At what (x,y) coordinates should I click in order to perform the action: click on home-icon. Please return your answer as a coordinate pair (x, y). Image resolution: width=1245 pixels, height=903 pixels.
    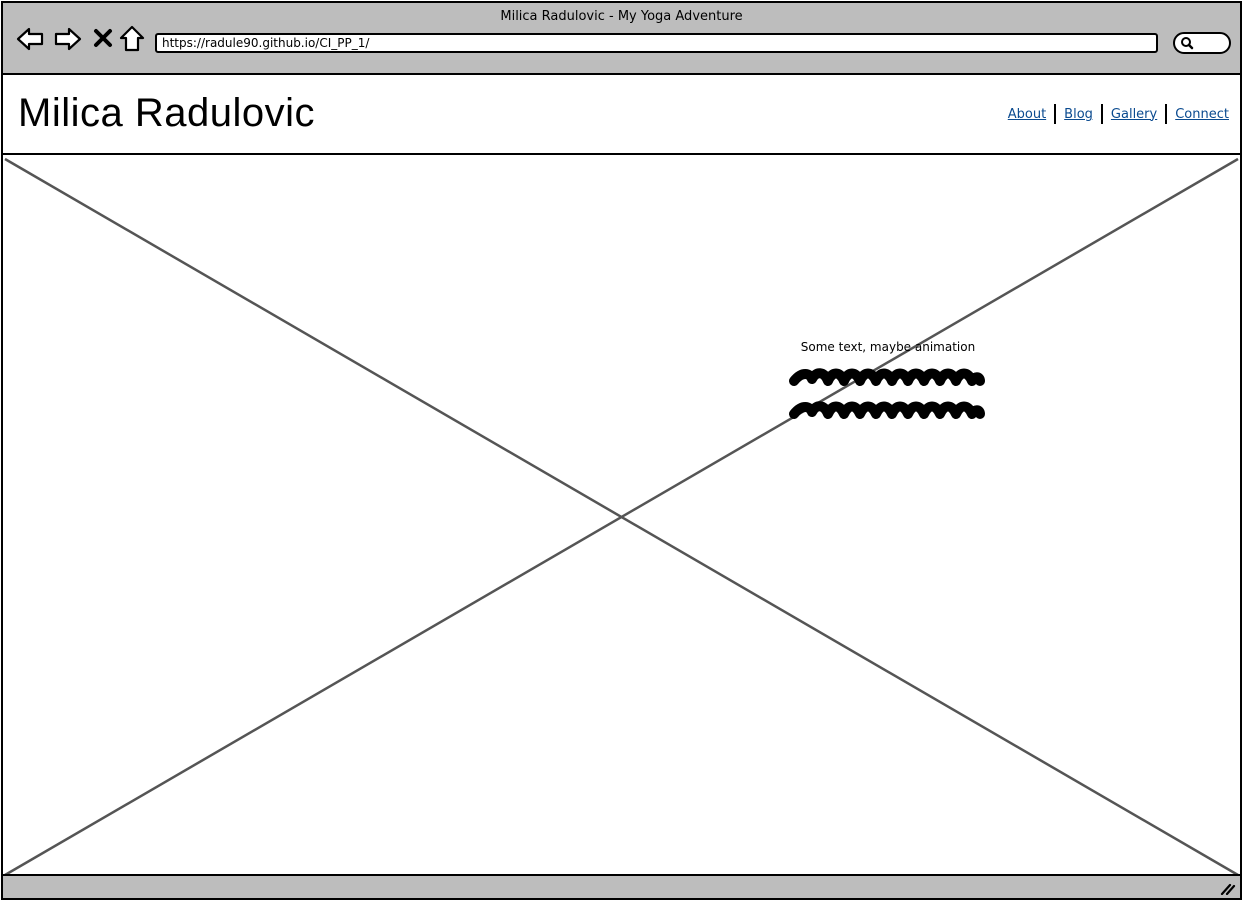
    Looking at the image, I should click on (132, 39).